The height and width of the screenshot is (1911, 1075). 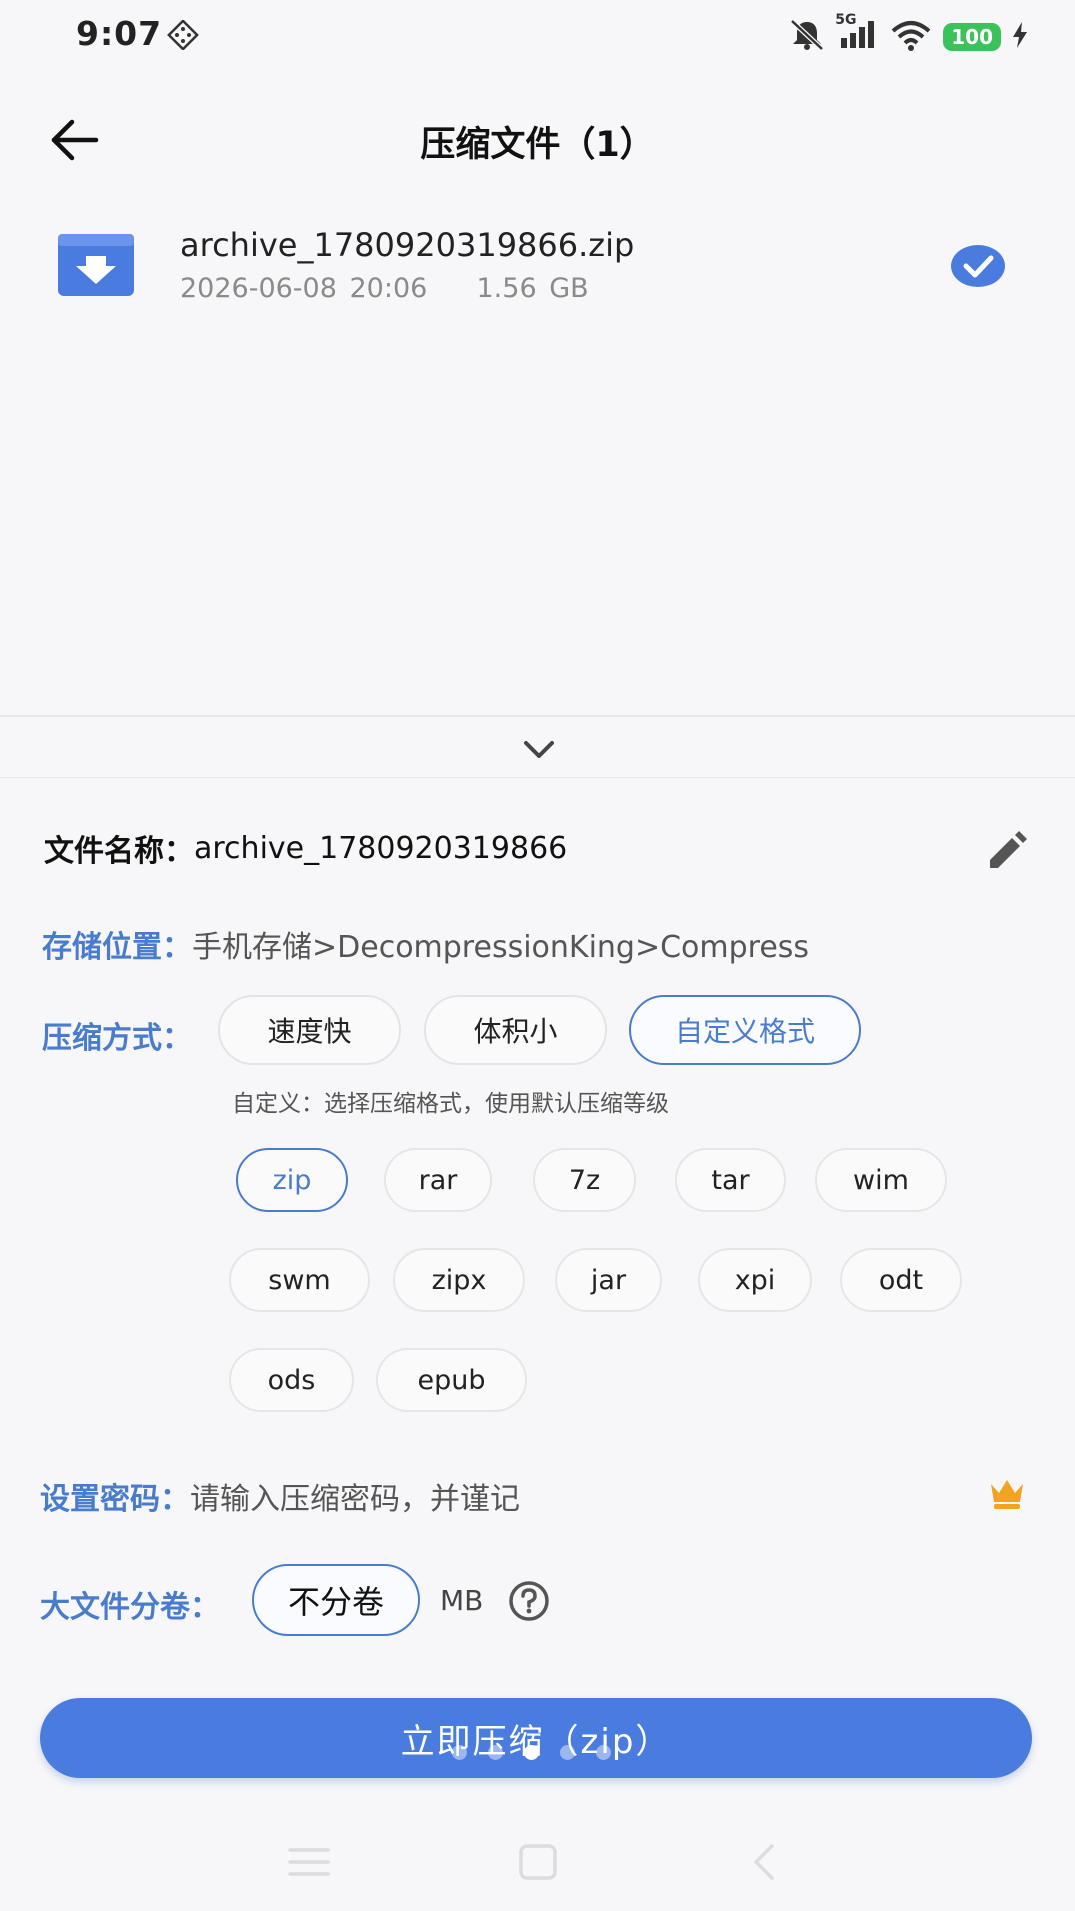 What do you see at coordinates (745, 1030) in the screenshot?
I see `method-custom-button: 自定义格式` at bounding box center [745, 1030].